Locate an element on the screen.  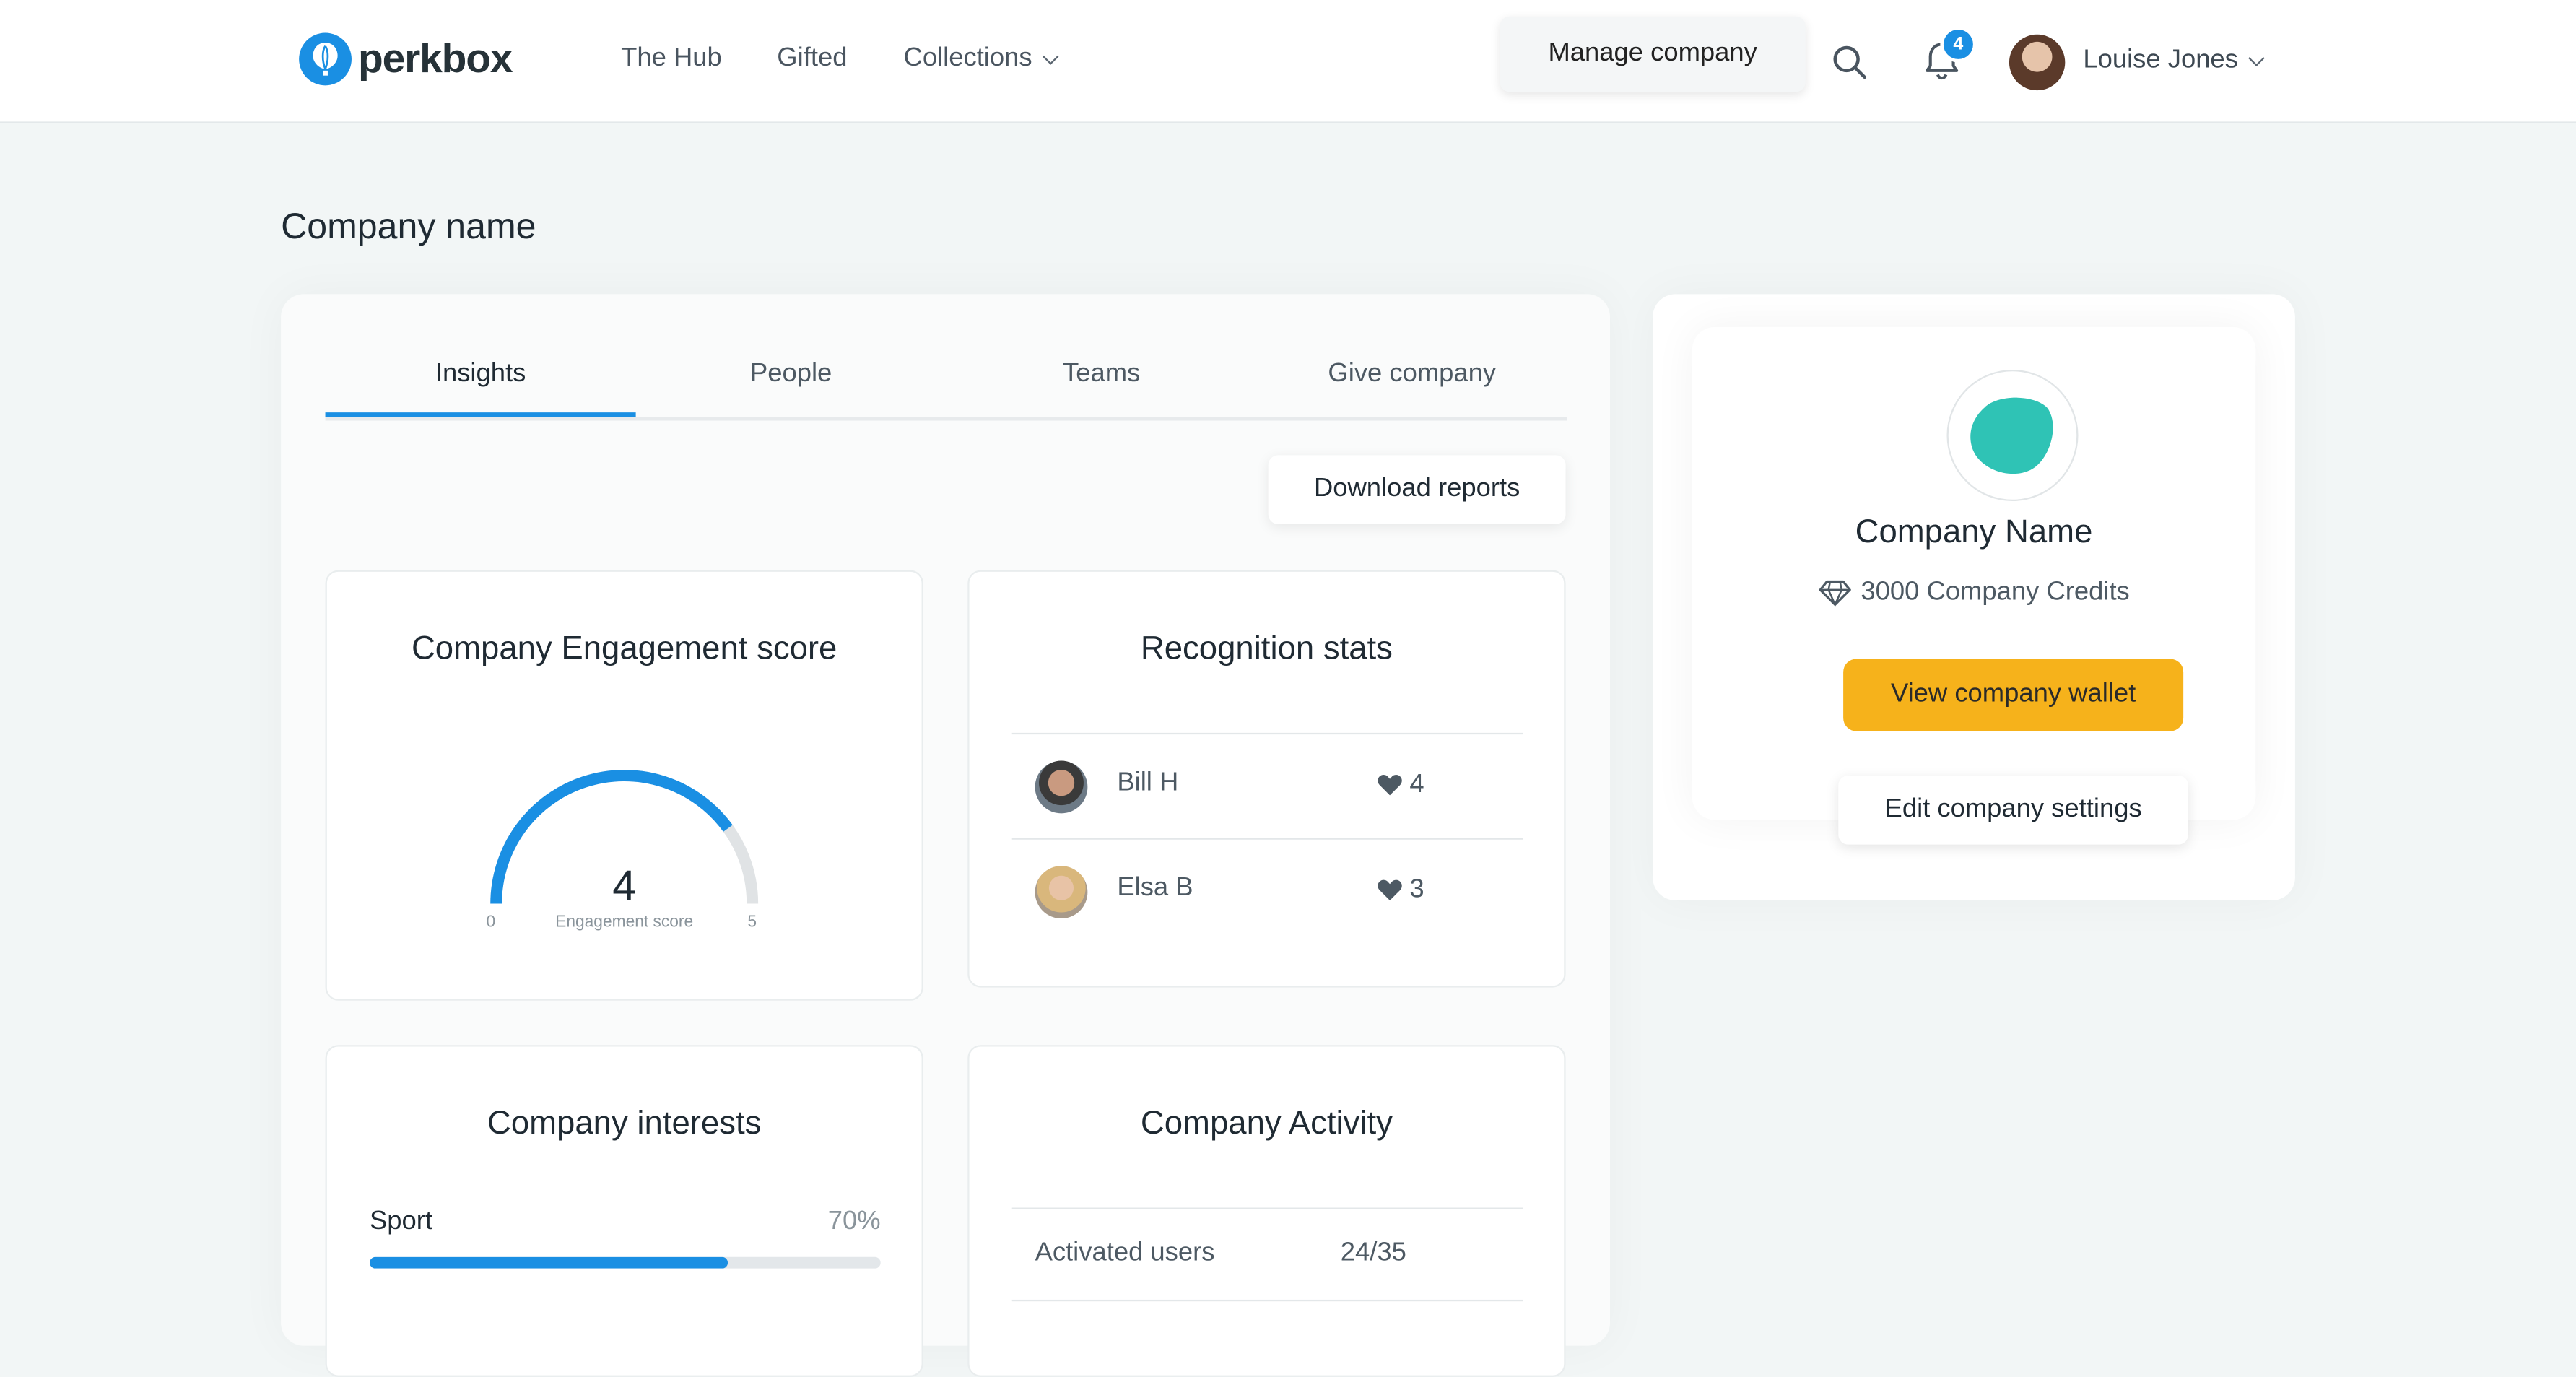
nav-link-the-hub: The Hub is located at coordinates (671, 59).